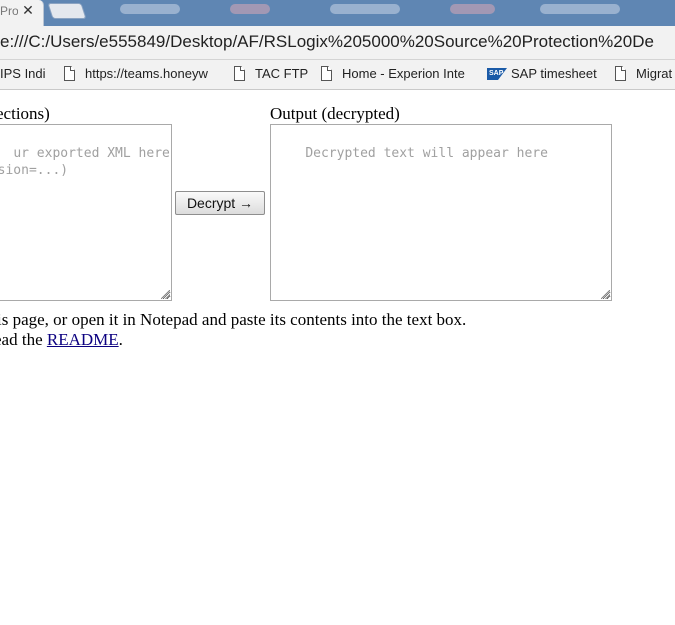  Describe the element at coordinates (146, 73) in the screenshot. I see `bookmark-label: https://teams.honeyw` at that location.